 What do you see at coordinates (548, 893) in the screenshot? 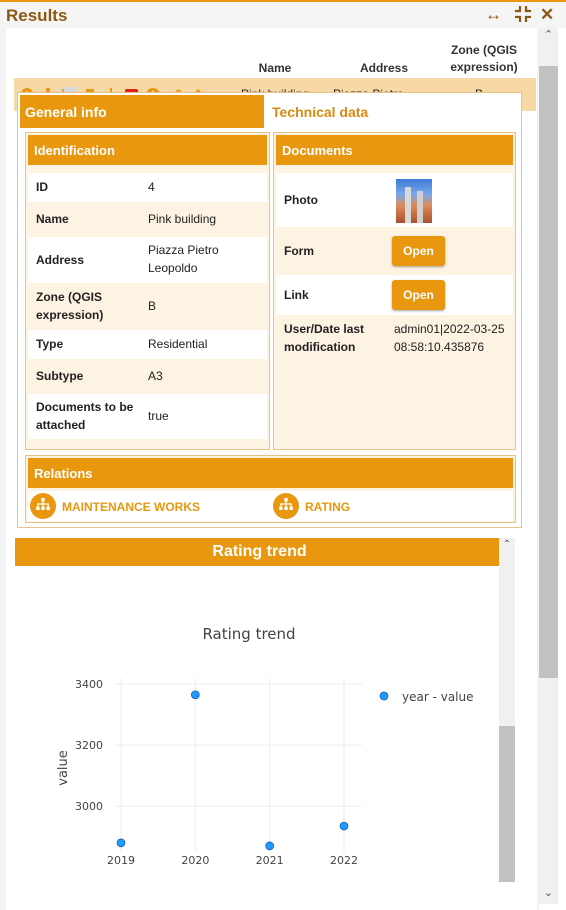
I see `scroll-down-icon: ⌄` at bounding box center [548, 893].